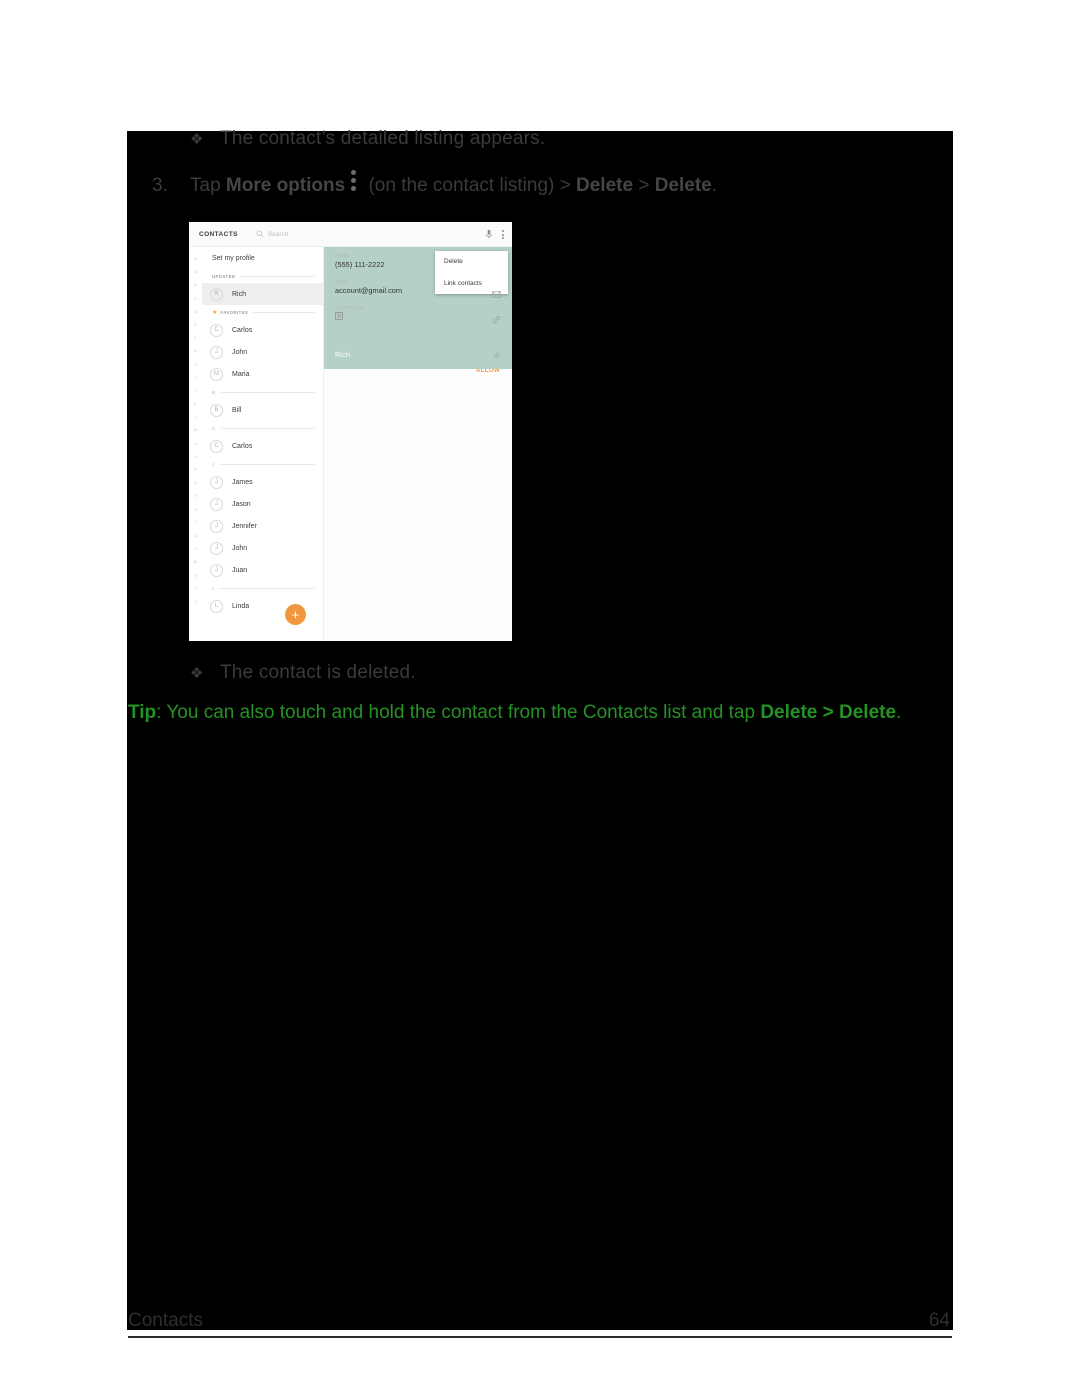 This screenshot has height=1397, width=1080. What do you see at coordinates (195, 325) in the screenshot?
I see `index-letter: E` at bounding box center [195, 325].